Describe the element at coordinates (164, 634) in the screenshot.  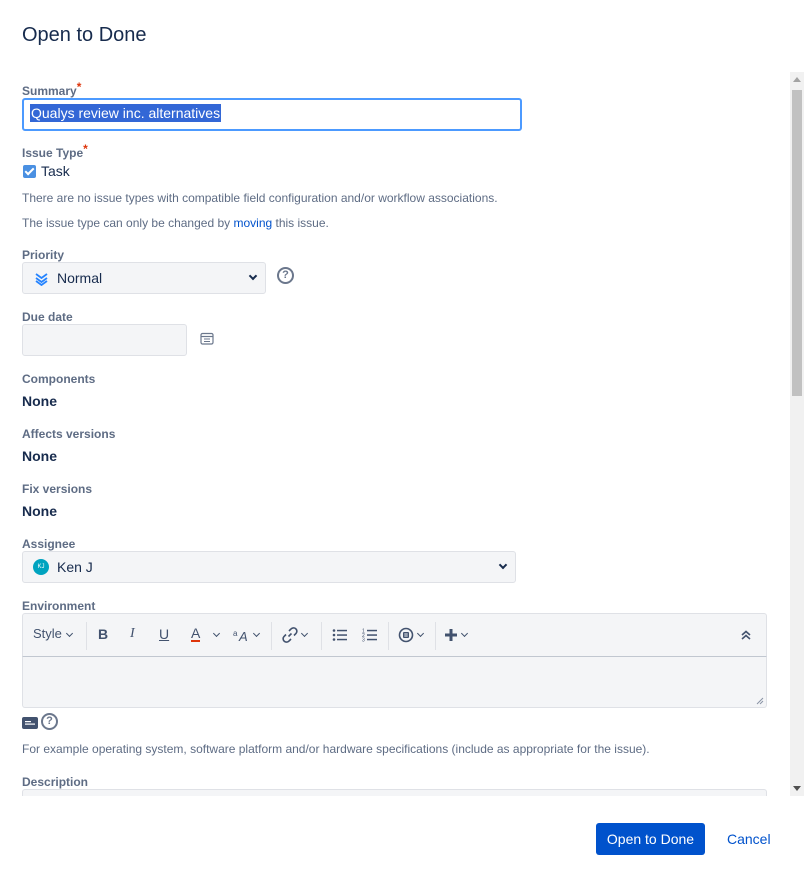
I see `underline-button: U` at that location.